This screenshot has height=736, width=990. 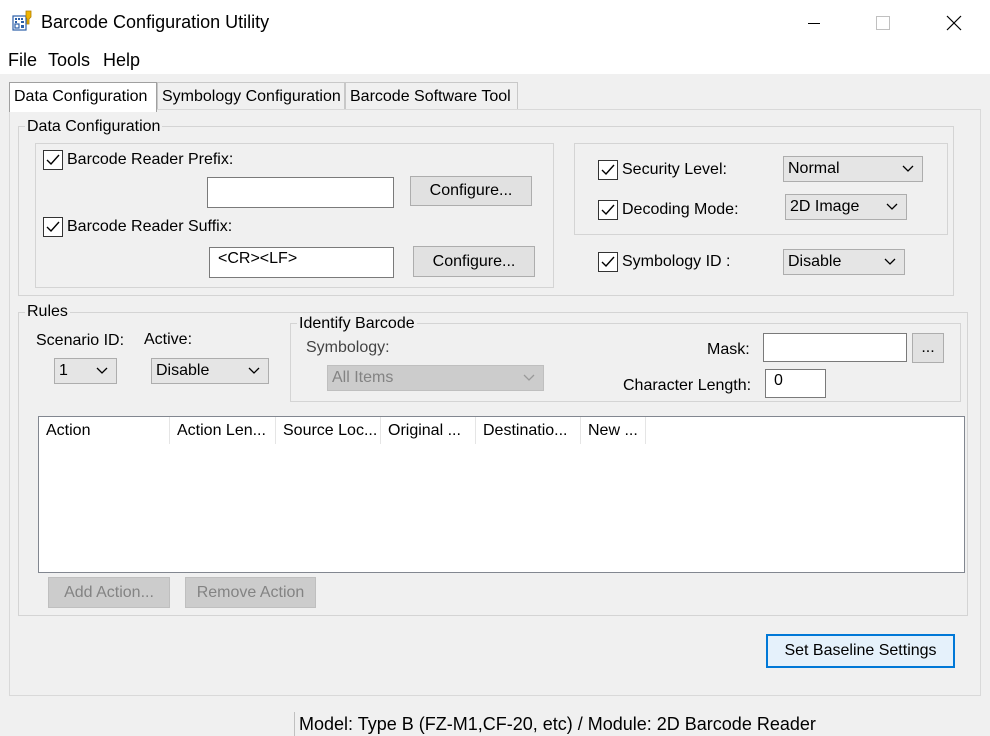 I want to click on scenario-id-dropdown: 1, so click(x=85, y=371).